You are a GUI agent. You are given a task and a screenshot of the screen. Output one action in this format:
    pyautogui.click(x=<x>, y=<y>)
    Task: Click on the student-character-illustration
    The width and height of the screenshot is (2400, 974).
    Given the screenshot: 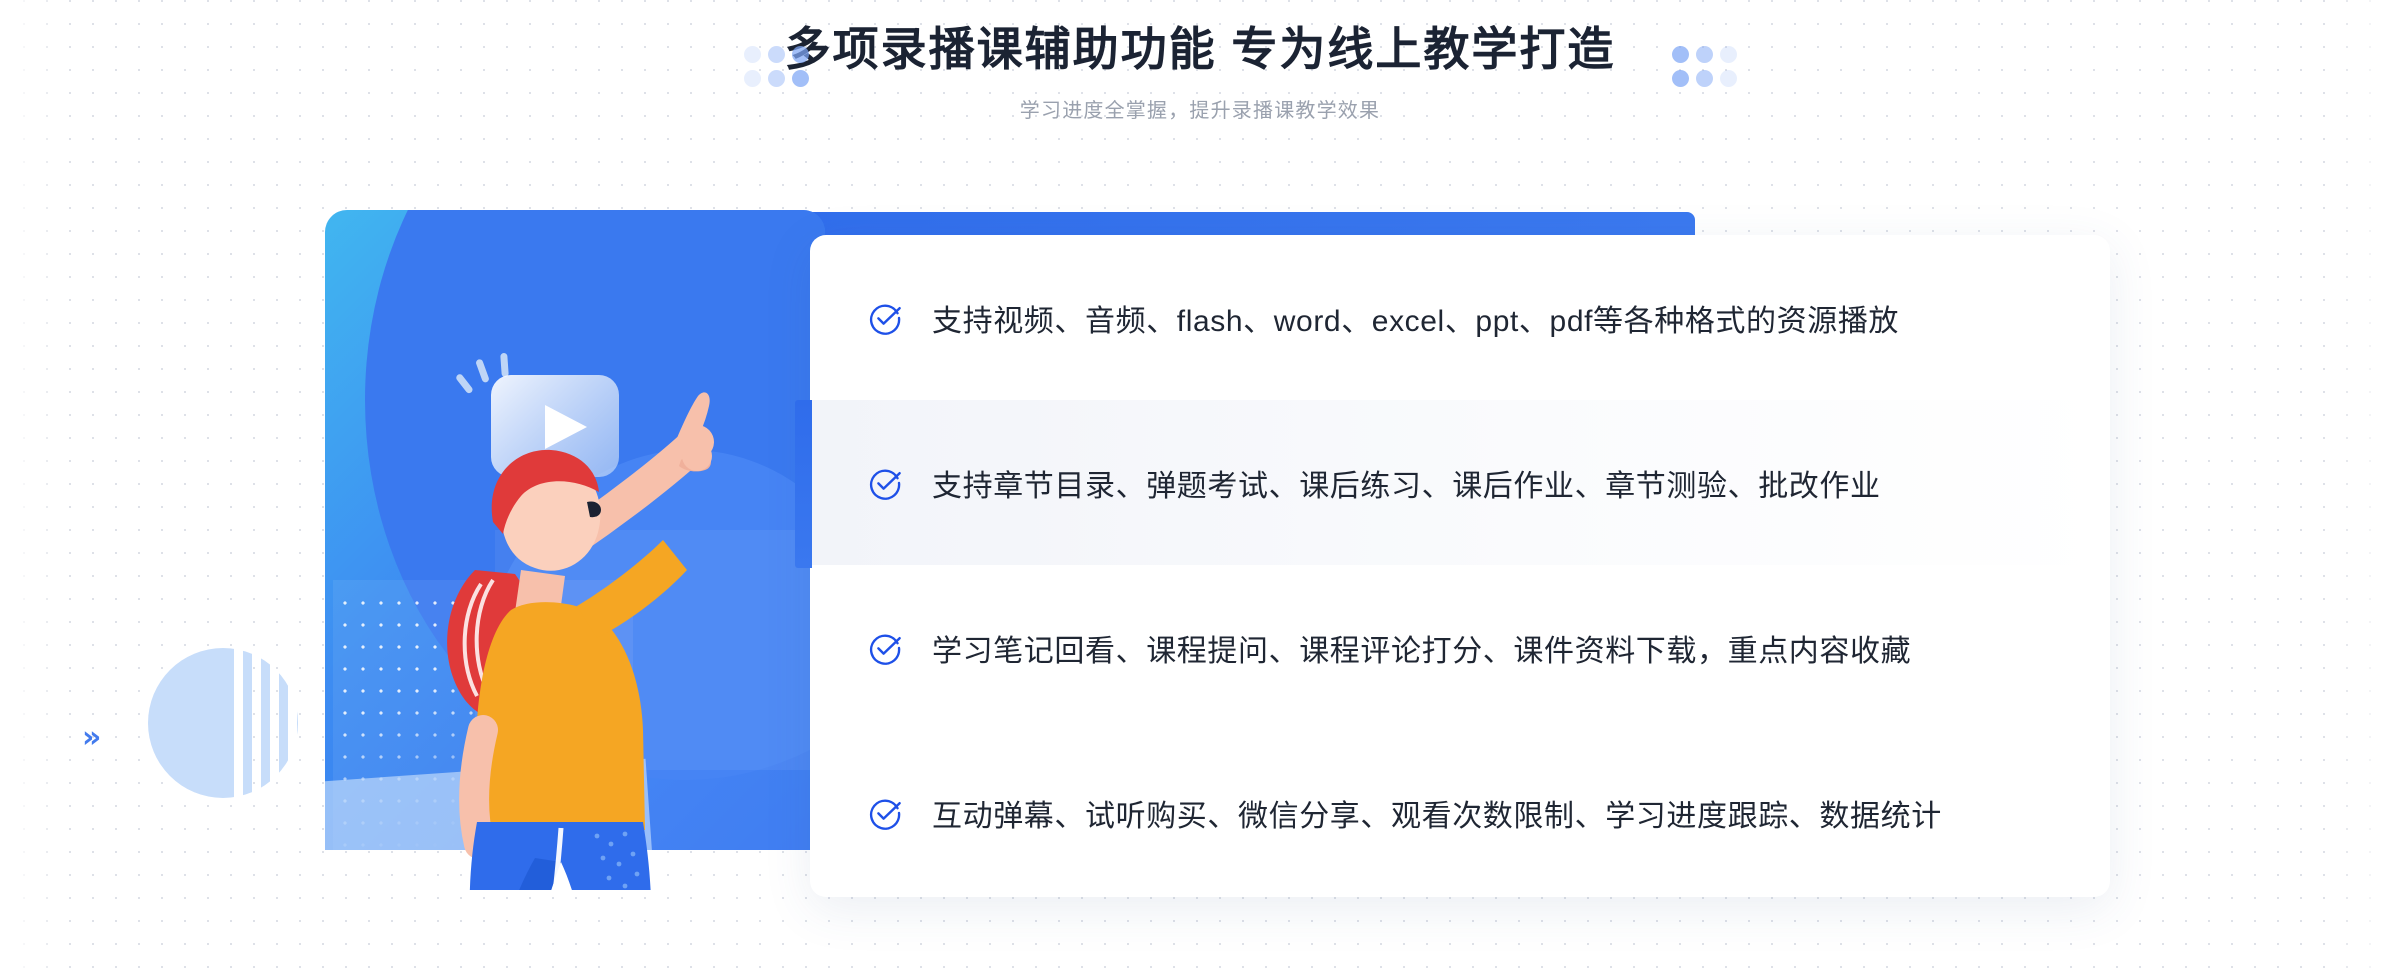 What is the action you would take?
    pyautogui.click(x=580, y=641)
    